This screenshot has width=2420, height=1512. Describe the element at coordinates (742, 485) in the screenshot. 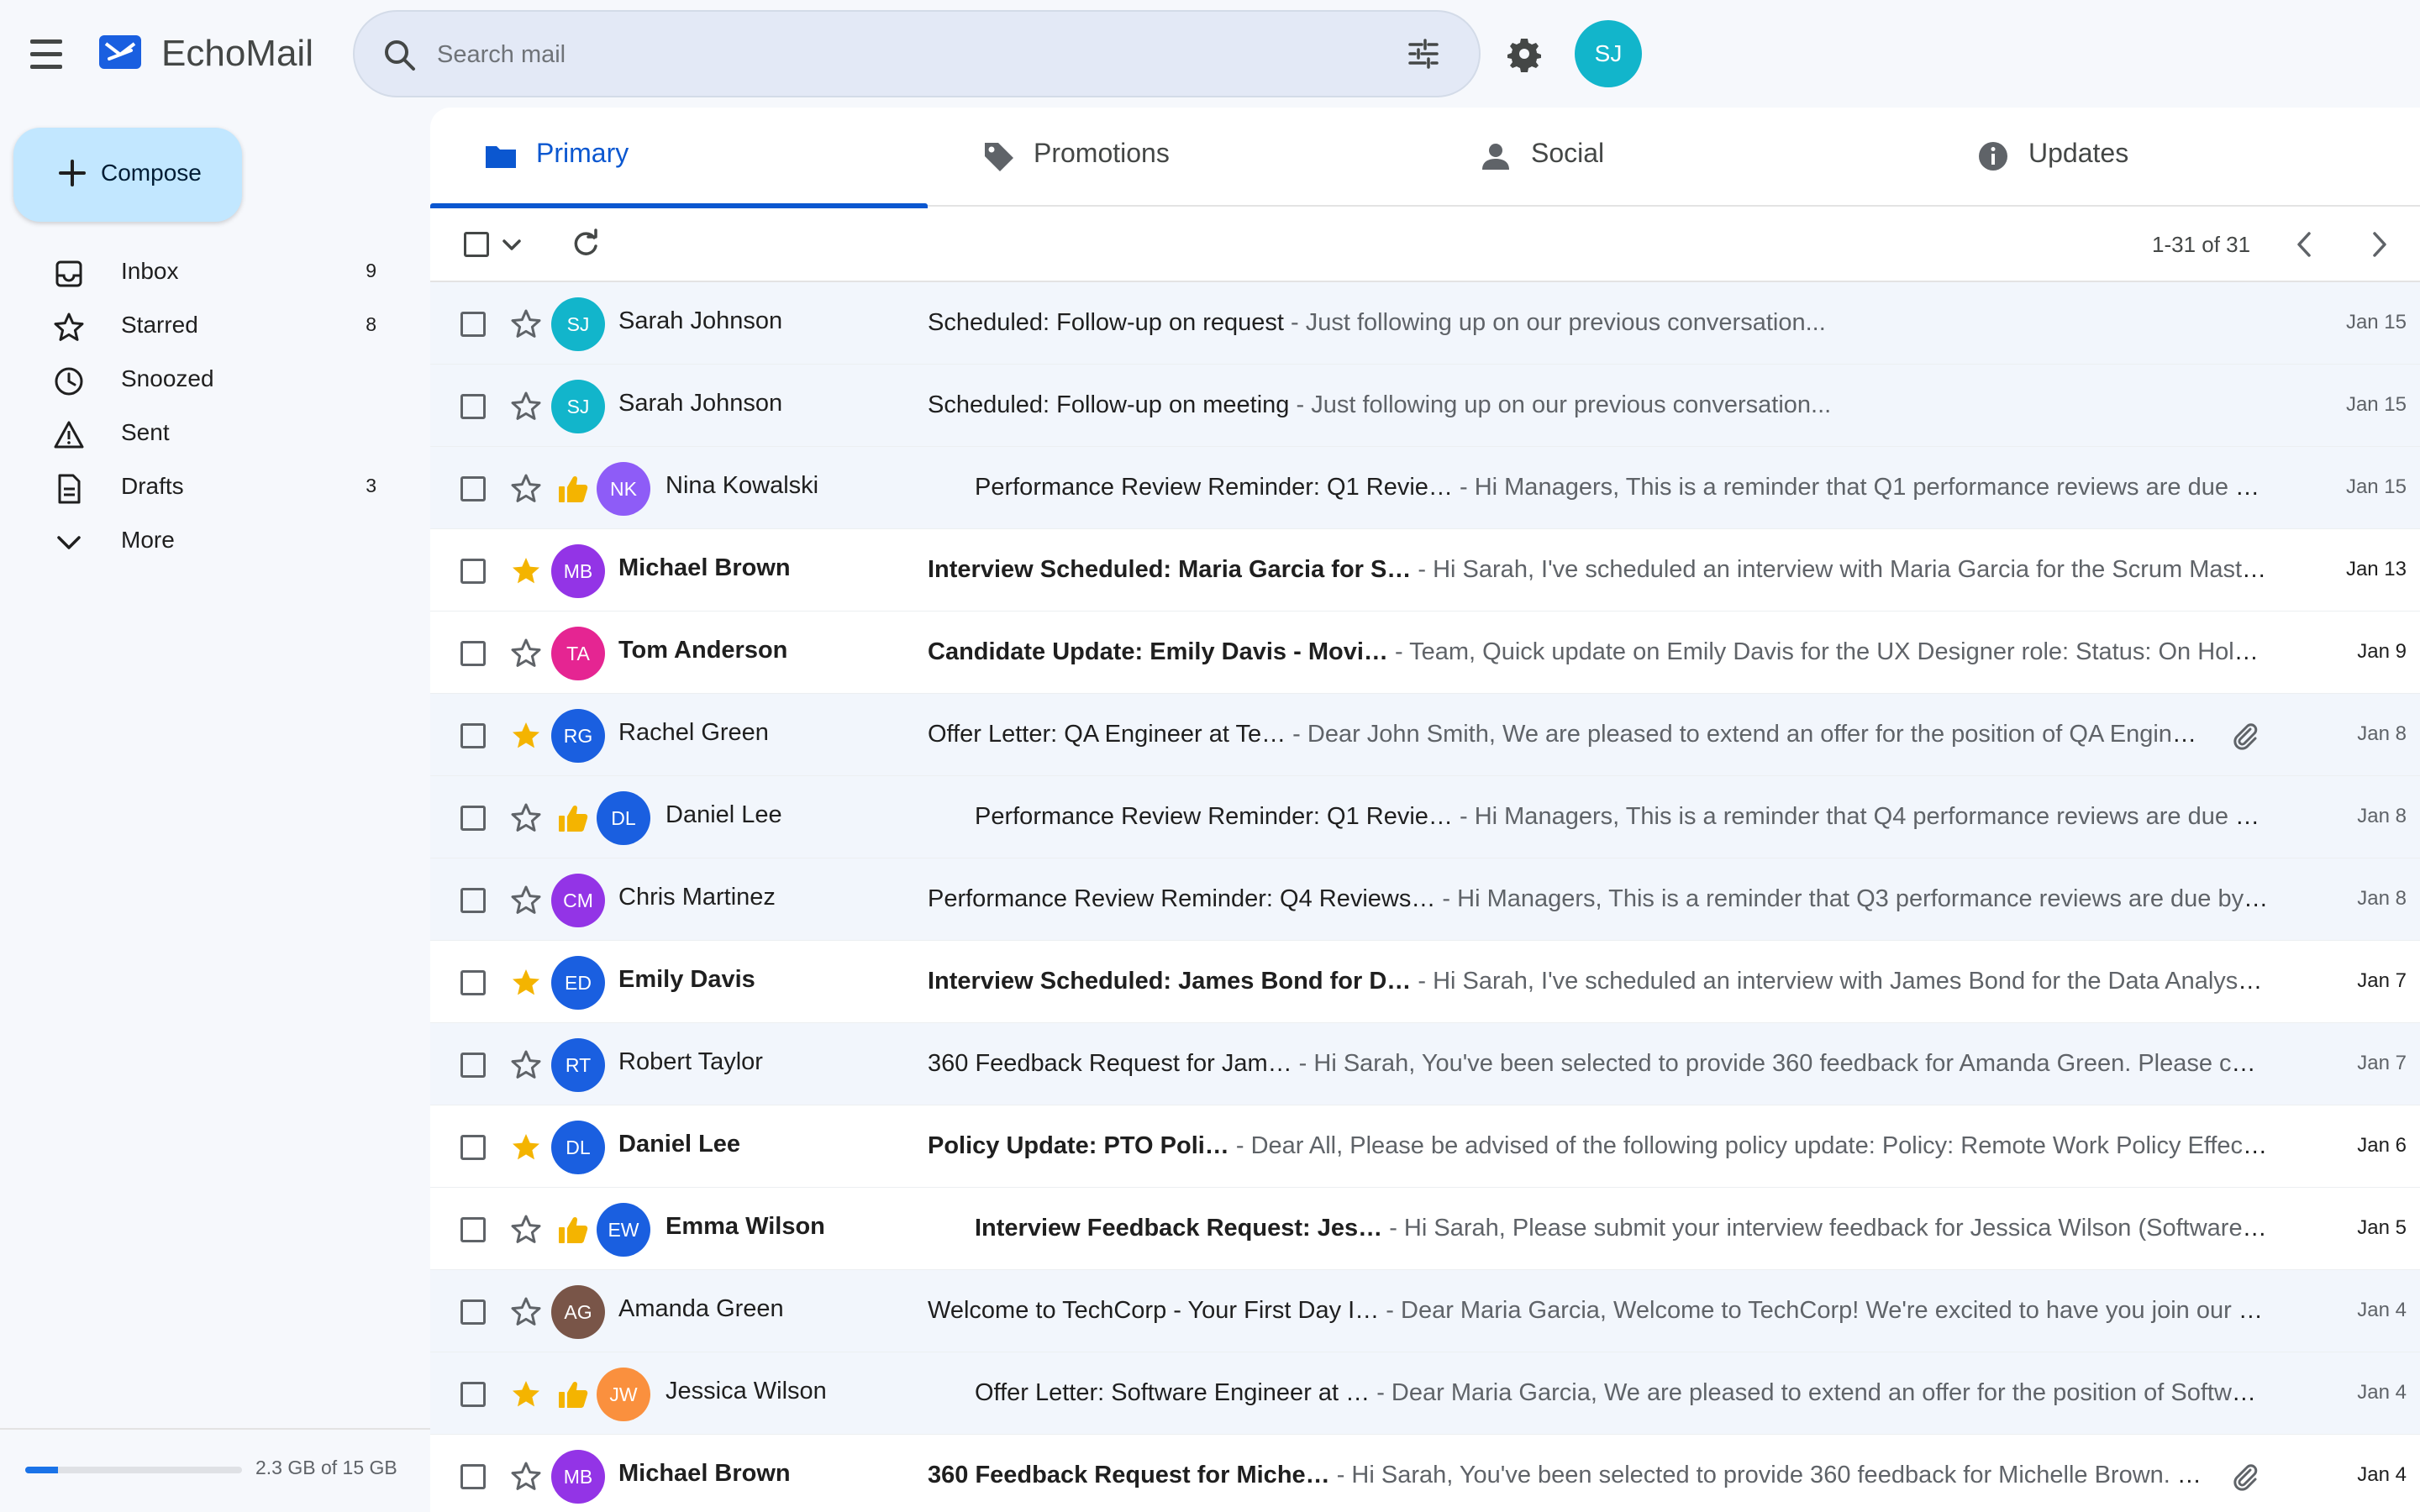

I see `sender-name: Nina Kowalski` at that location.